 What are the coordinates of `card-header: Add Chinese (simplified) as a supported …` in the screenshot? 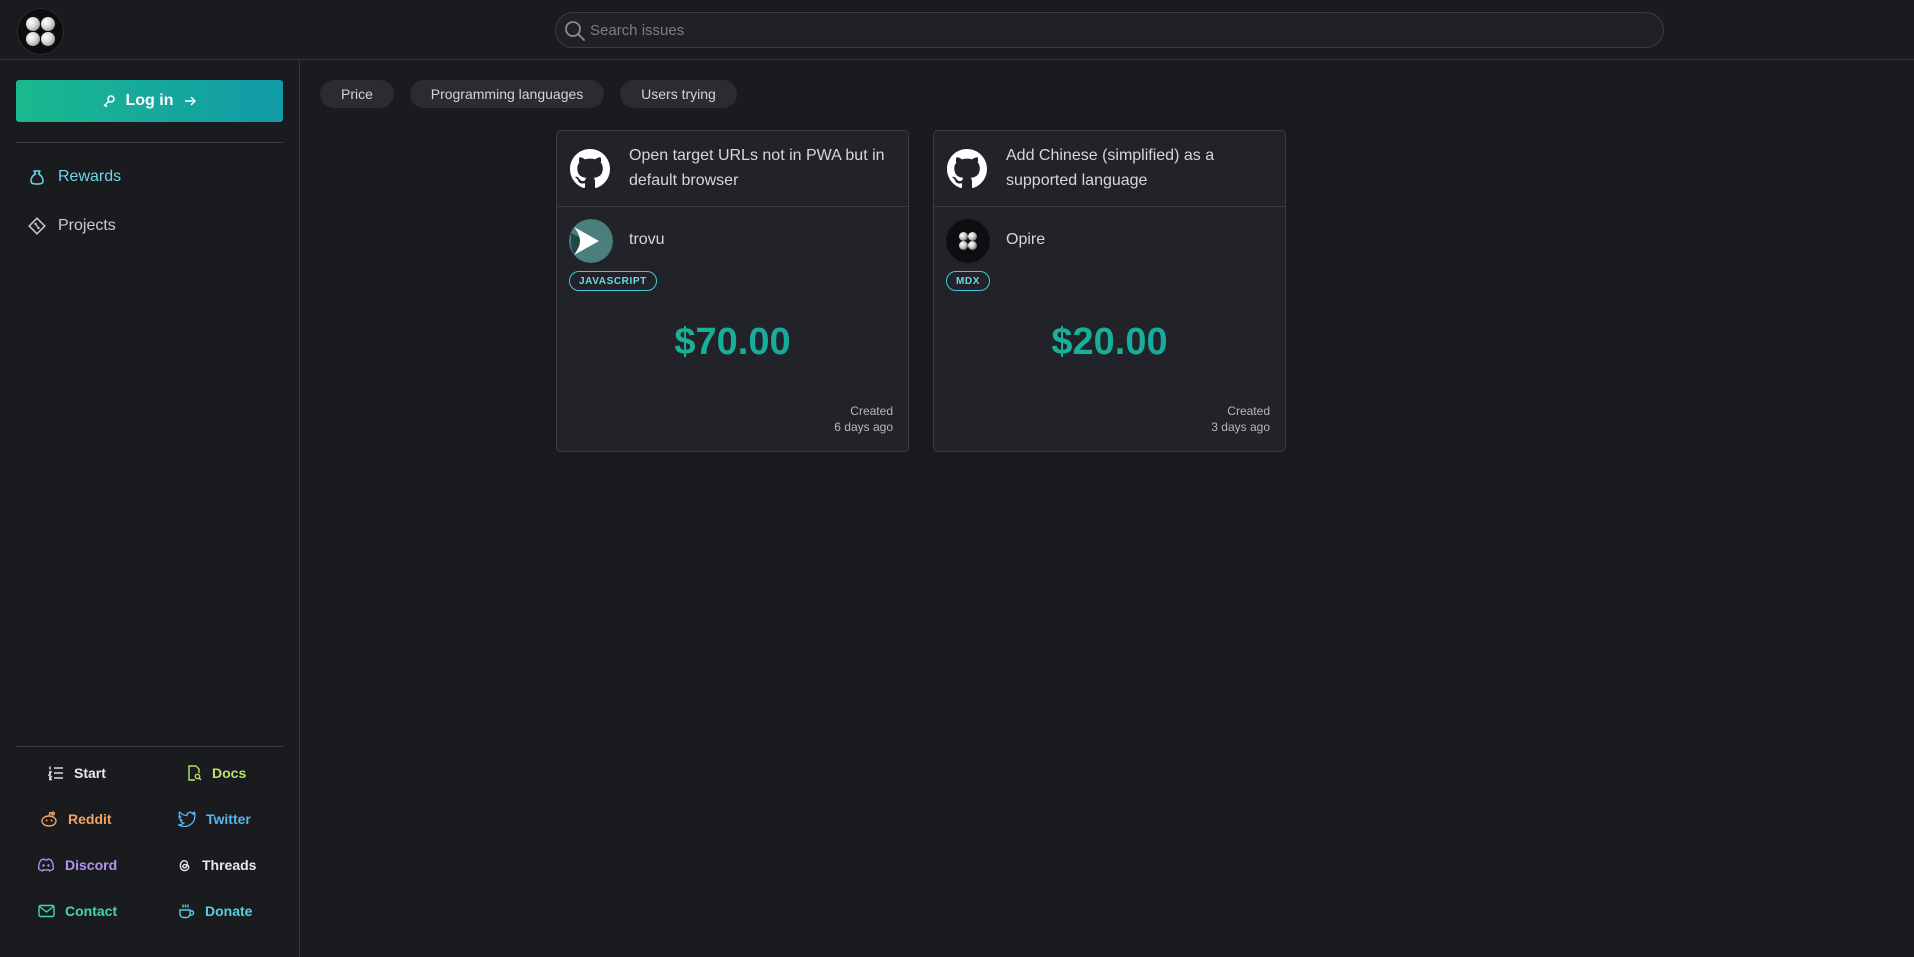 It's located at (1109, 169).